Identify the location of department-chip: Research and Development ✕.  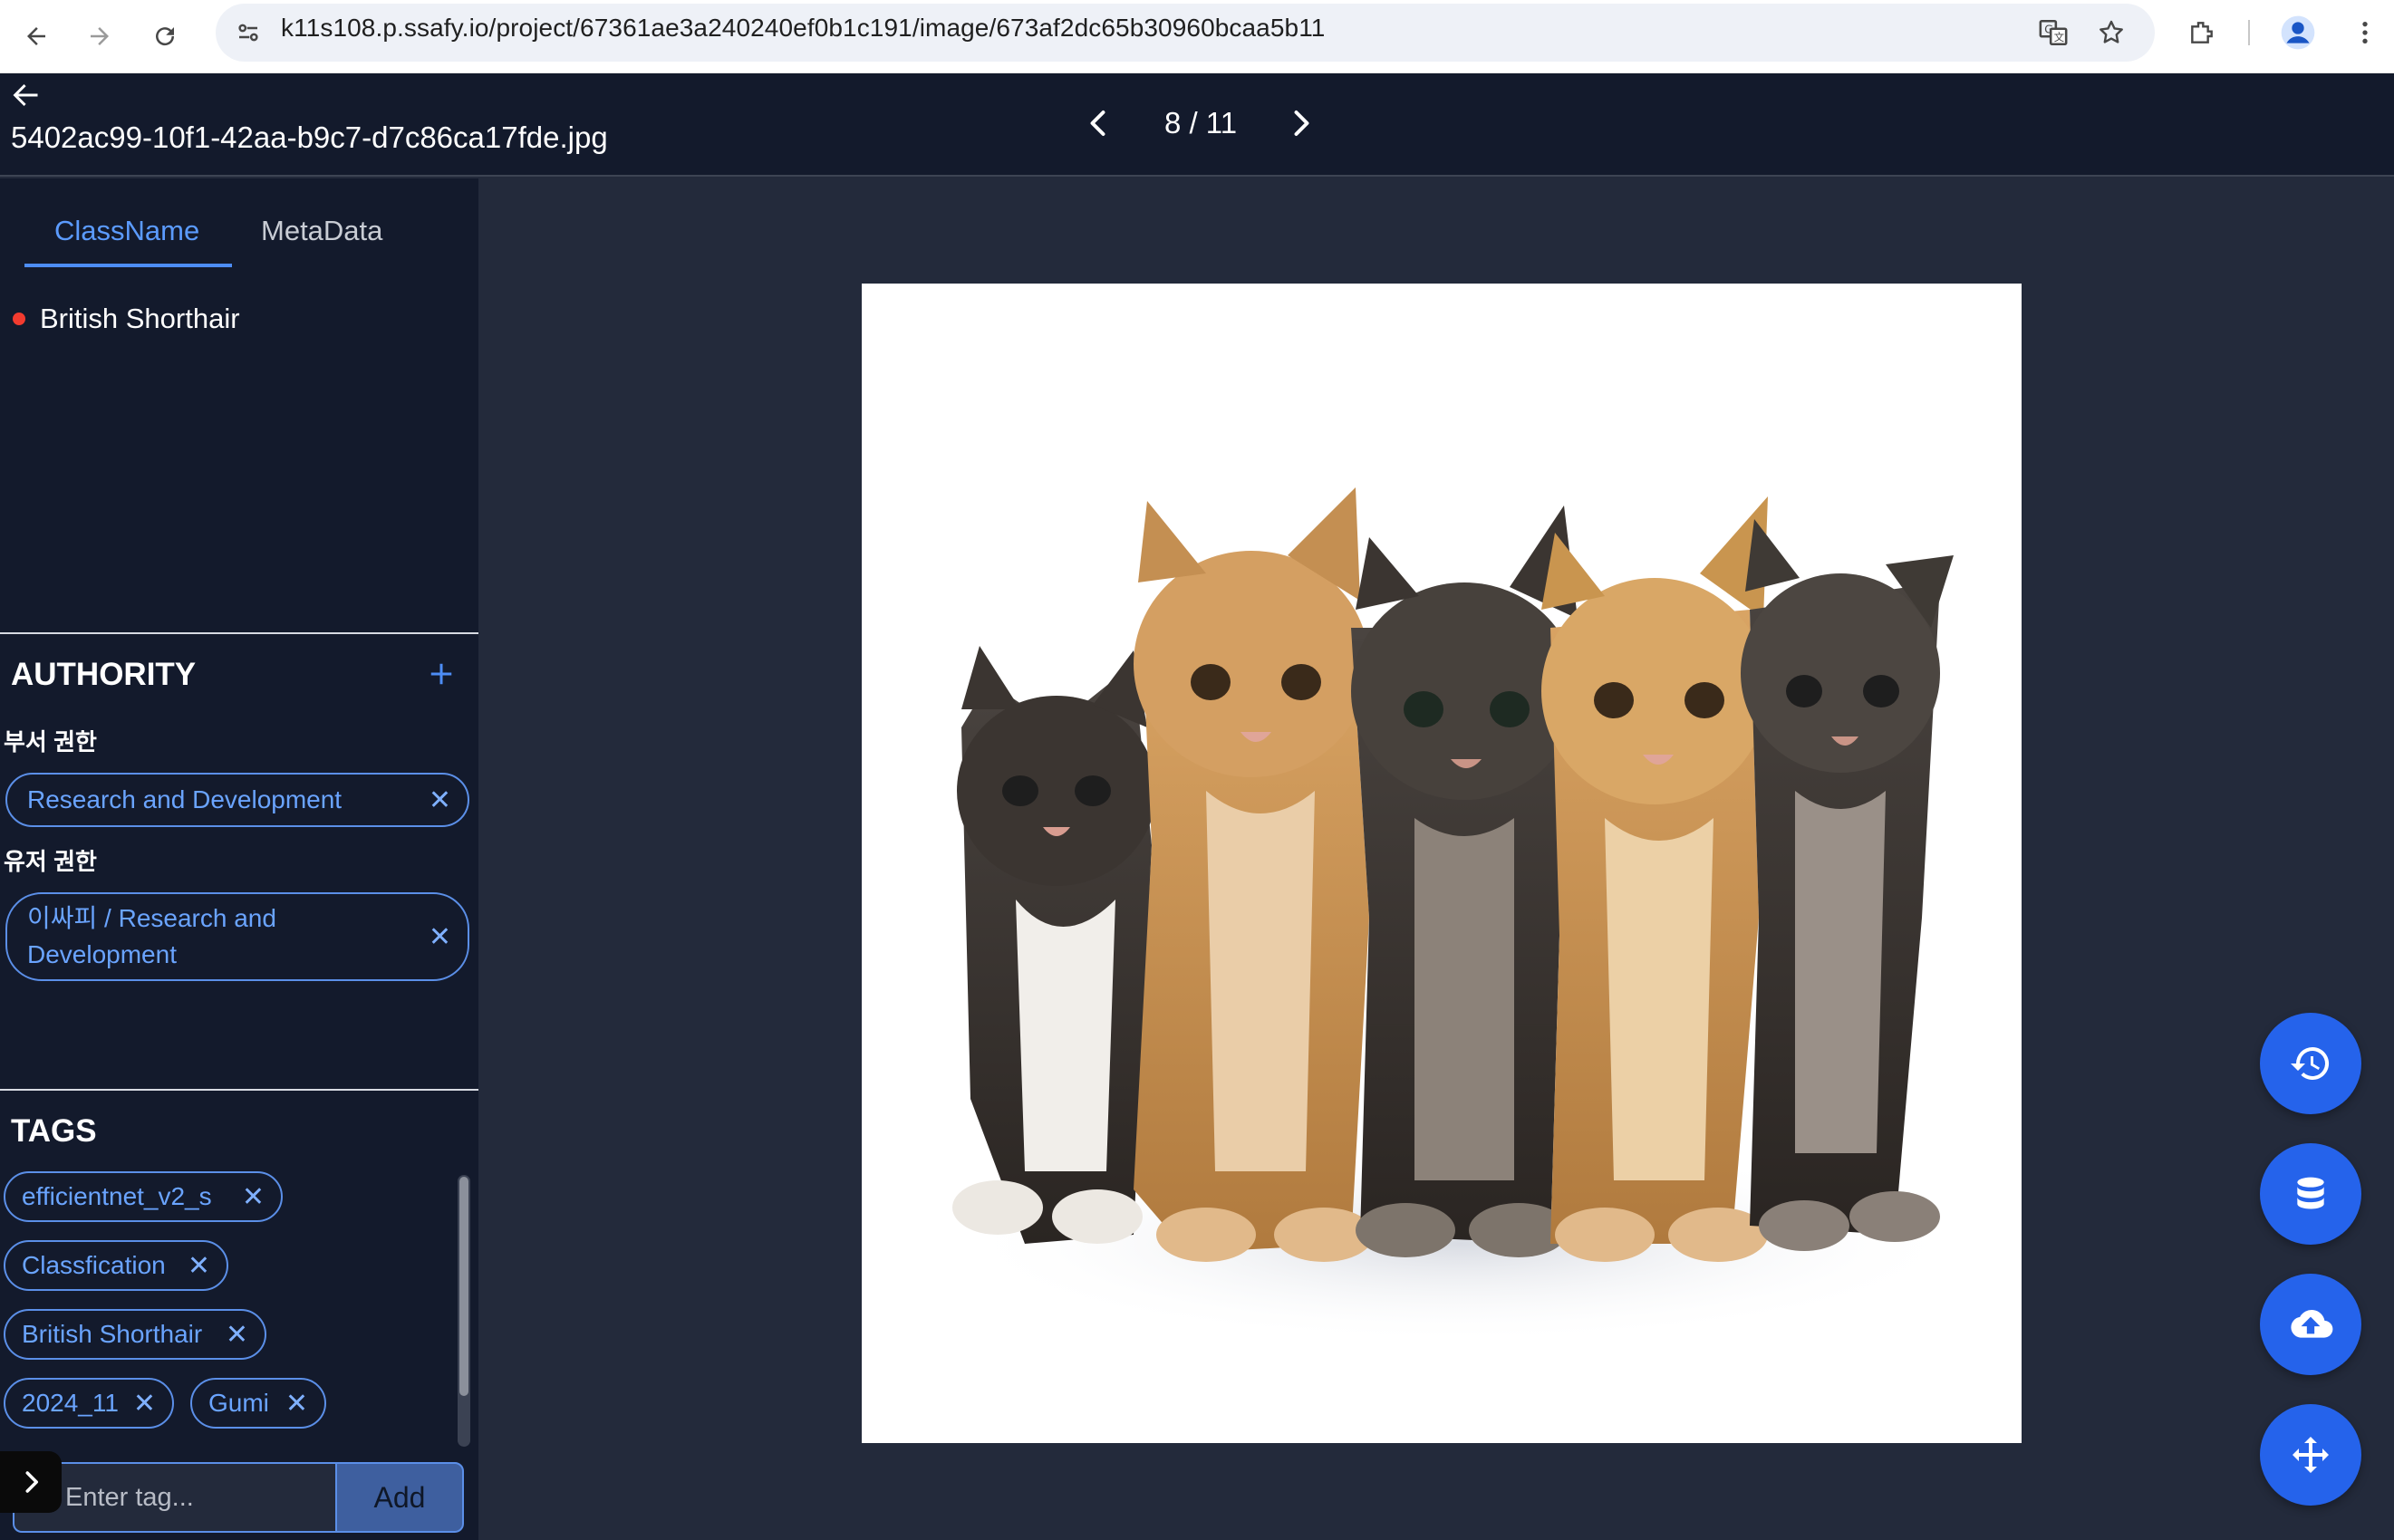
(237, 800).